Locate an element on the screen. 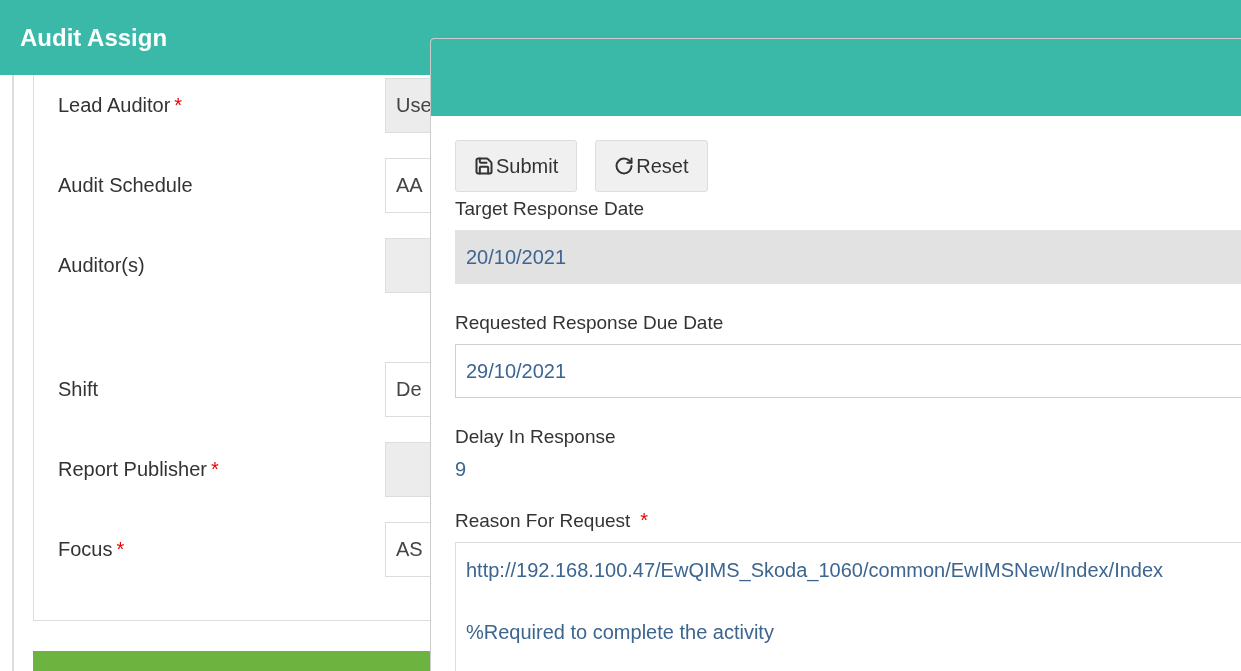  field-value: 9 is located at coordinates (461, 469).